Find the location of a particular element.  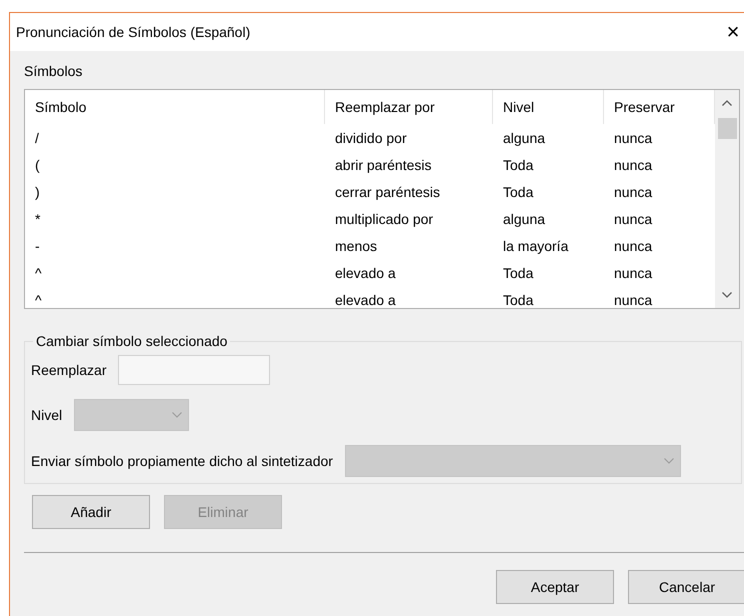

scroll-thumb is located at coordinates (727, 128).